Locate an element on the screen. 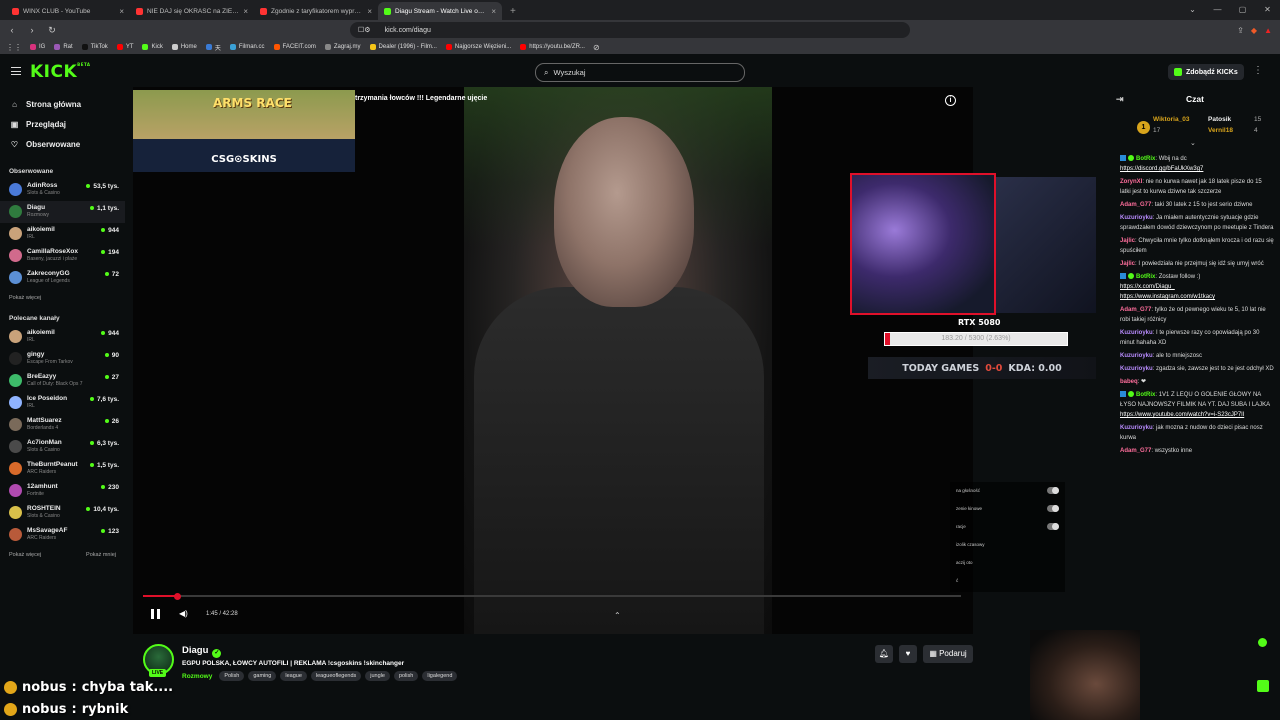 This screenshot has height=720, width=1280. rewards-icon: ▲ is located at coordinates (1268, 30).